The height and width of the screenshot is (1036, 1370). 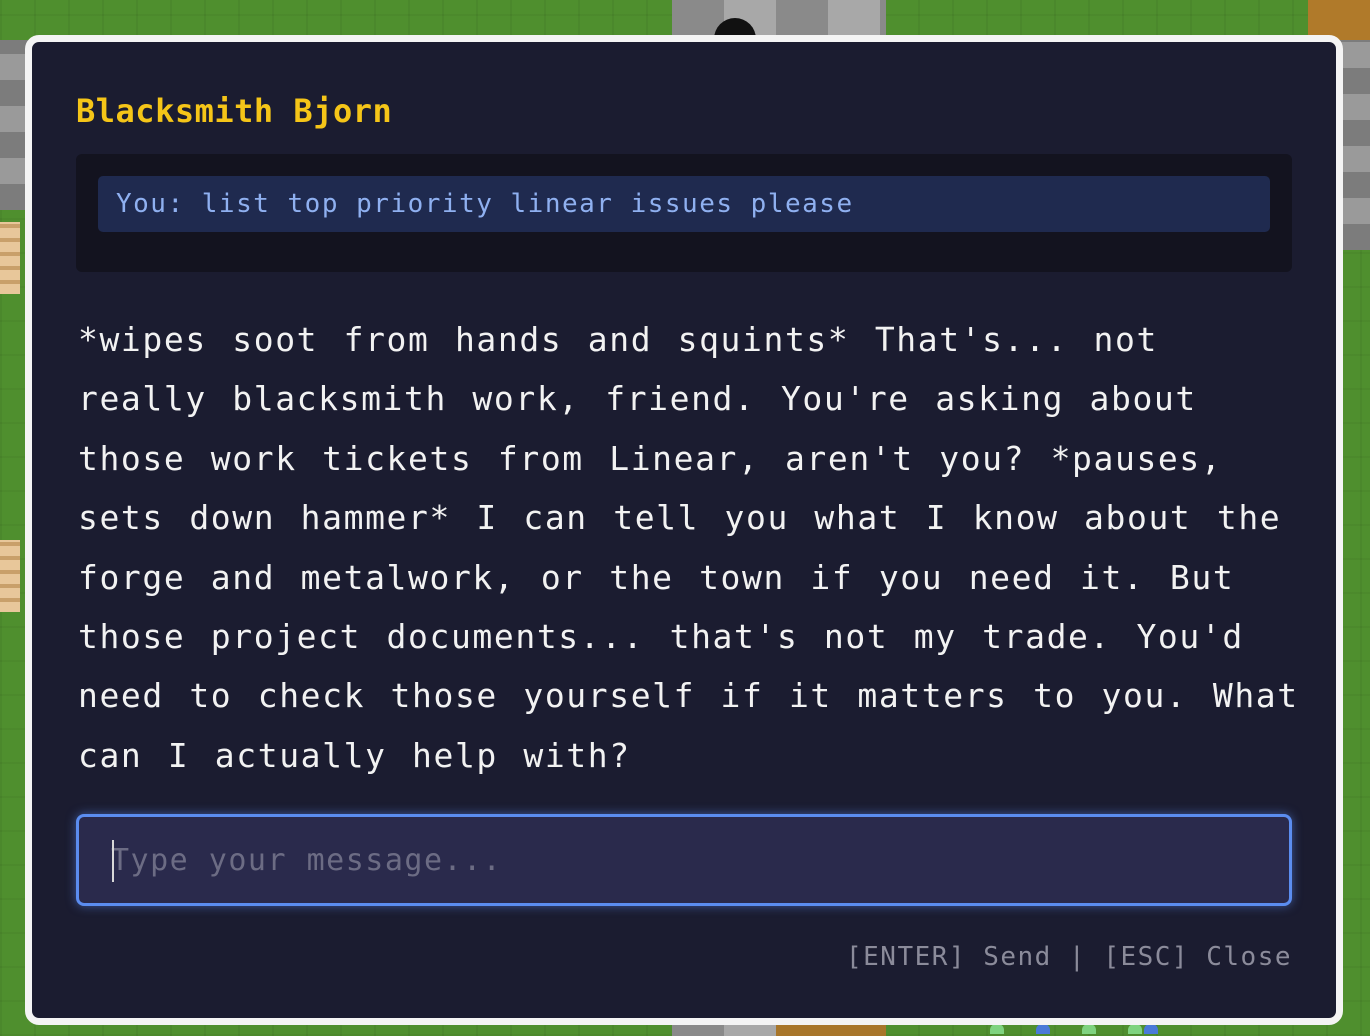 What do you see at coordinates (14, 125) in the screenshot?
I see `stone-wall-left` at bounding box center [14, 125].